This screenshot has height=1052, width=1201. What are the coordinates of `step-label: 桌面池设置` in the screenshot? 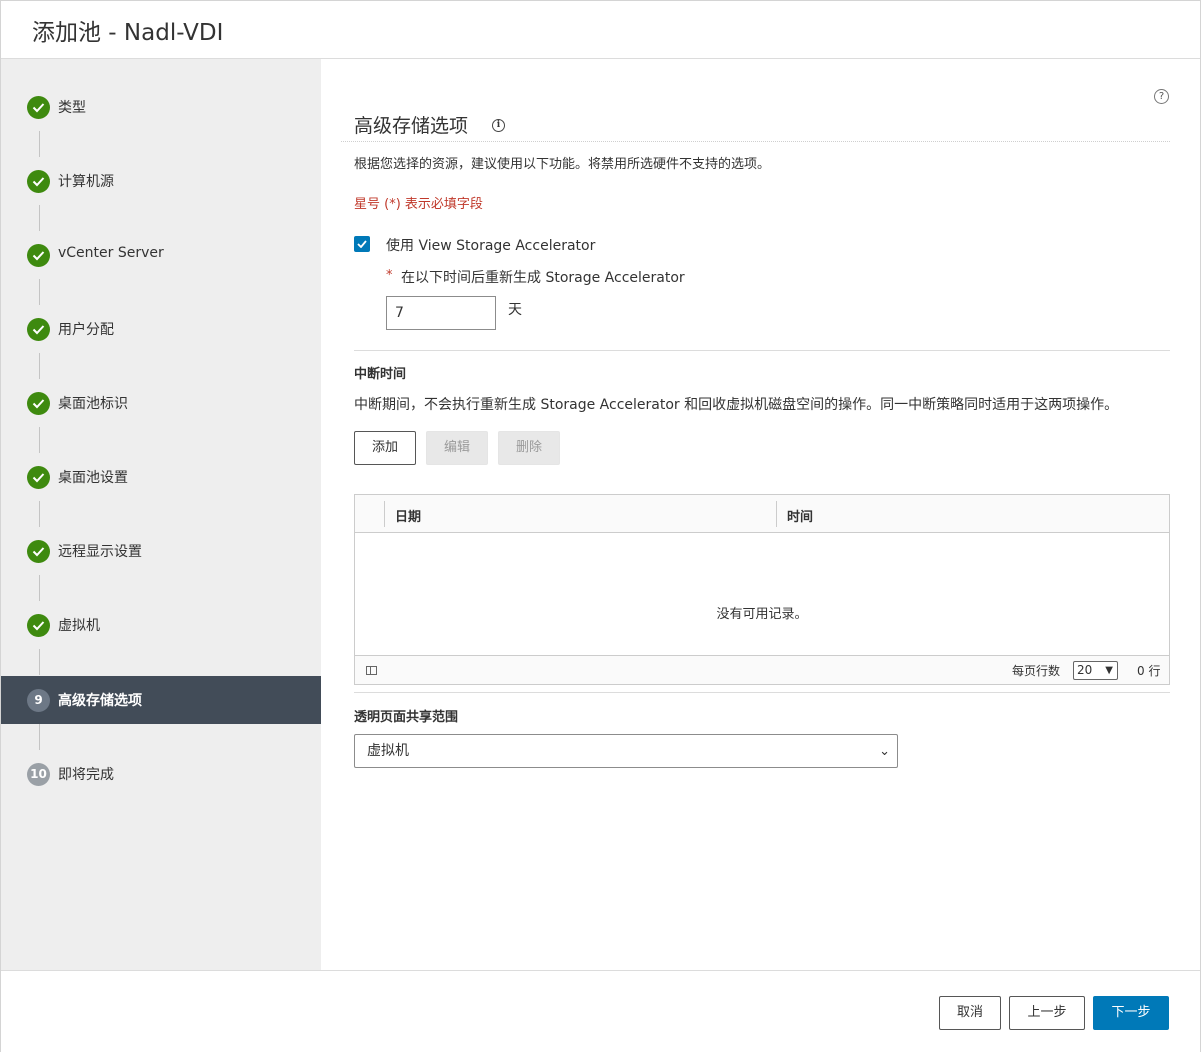 It's located at (93, 478).